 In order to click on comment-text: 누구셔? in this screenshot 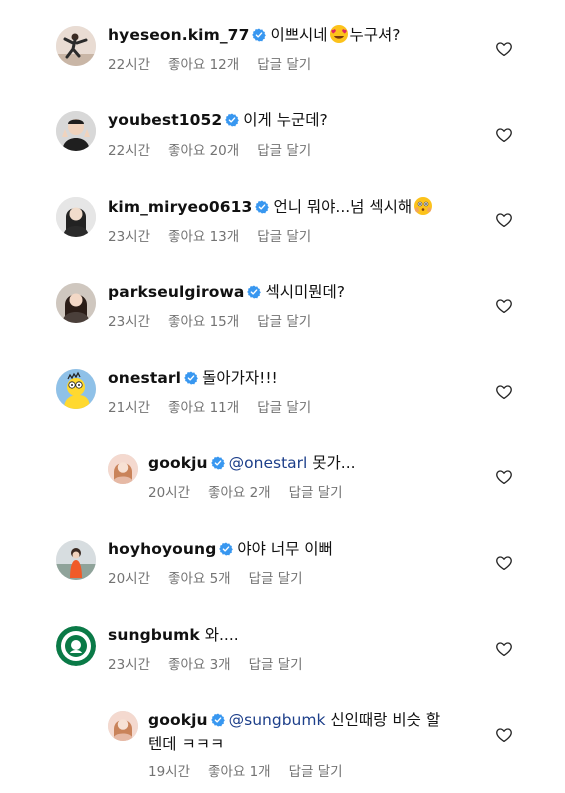, I will do `click(375, 35)`.